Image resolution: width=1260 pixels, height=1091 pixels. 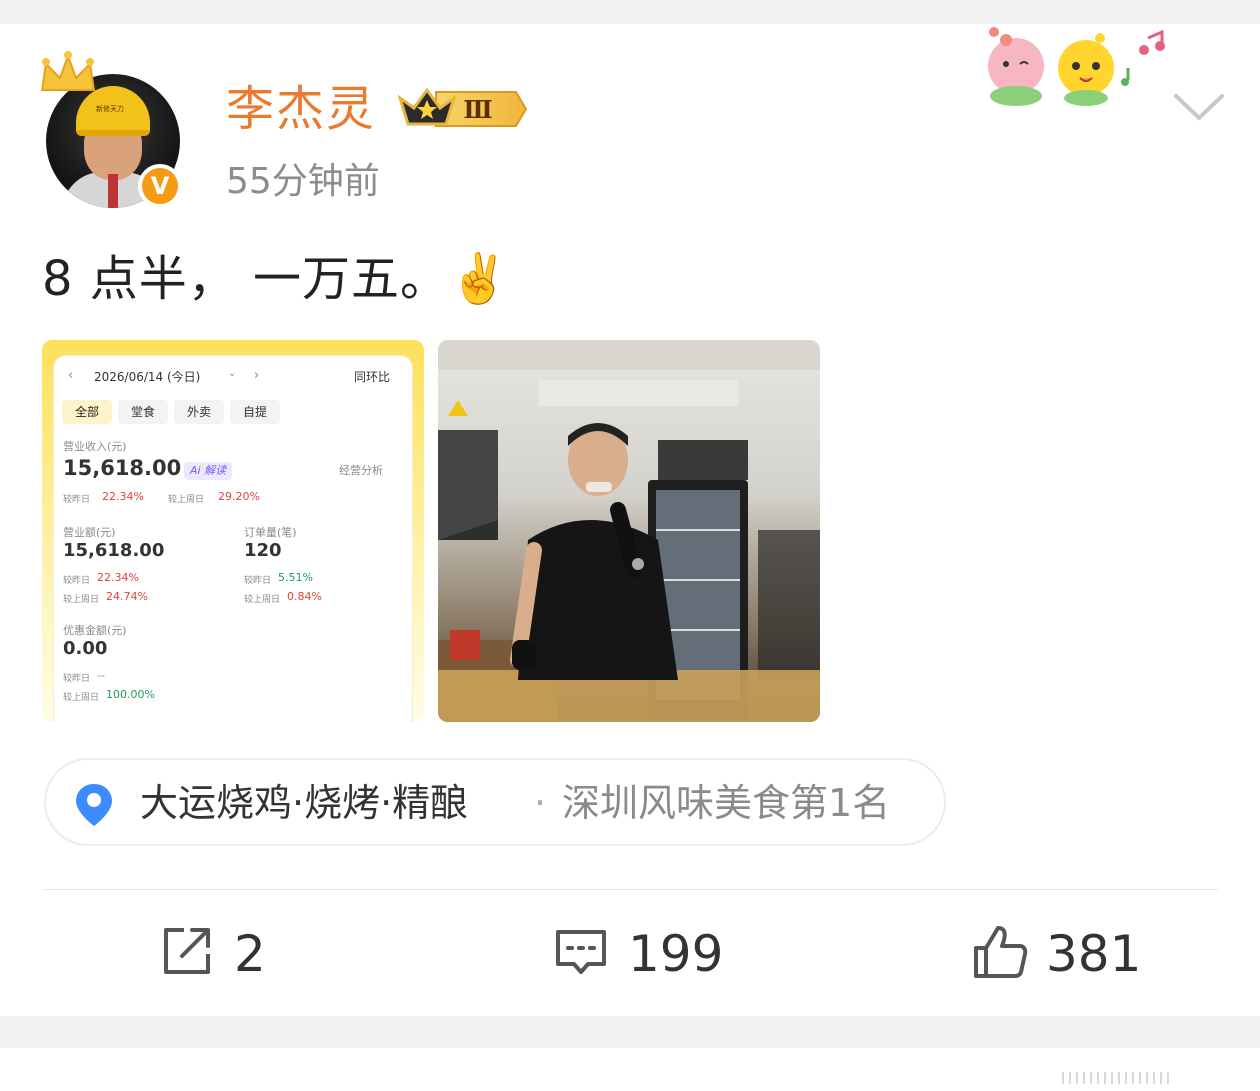 I want to click on revenue-value: 15,618.00, so click(x=122, y=468).